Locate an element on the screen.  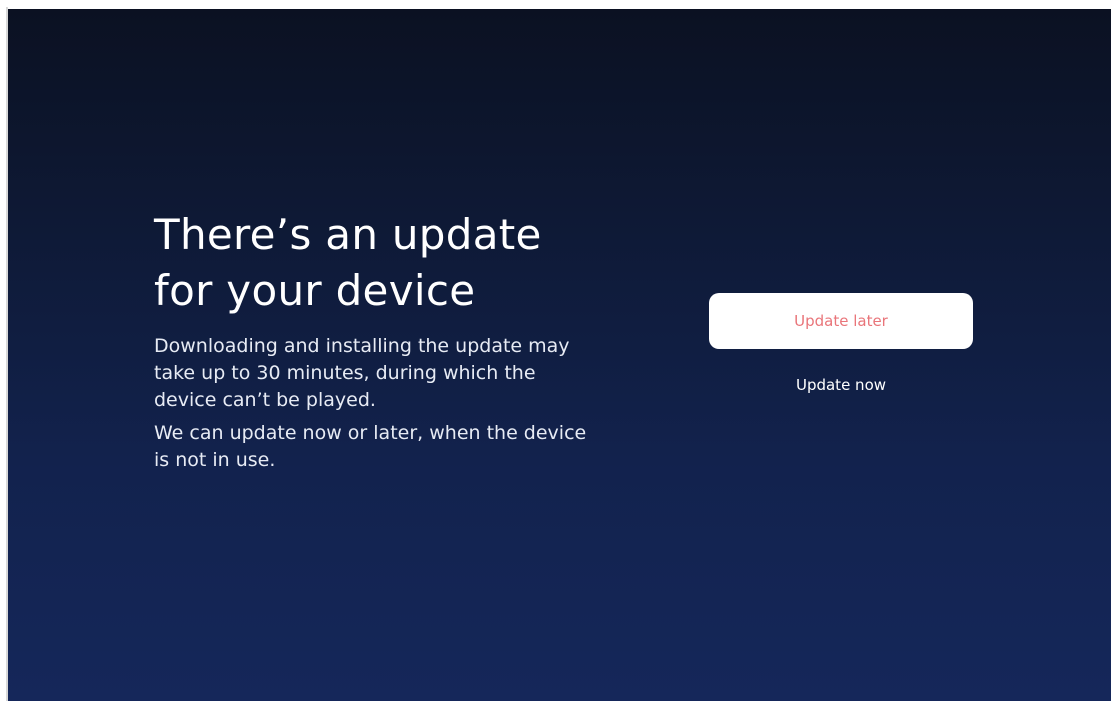
description-line-2: take up to 30 minutes, during which the is located at coordinates (345, 373).